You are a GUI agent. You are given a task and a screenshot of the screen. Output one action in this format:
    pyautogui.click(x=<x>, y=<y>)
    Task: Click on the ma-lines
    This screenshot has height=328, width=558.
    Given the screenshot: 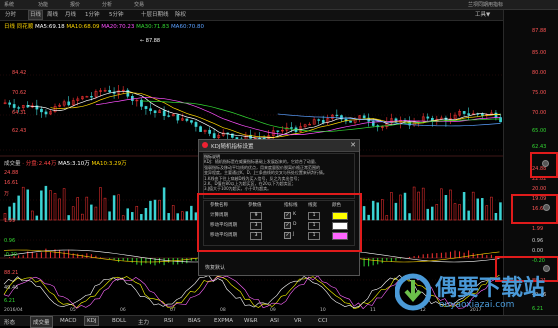 What is the action you would take?
    pyautogui.click(x=264, y=114)
    